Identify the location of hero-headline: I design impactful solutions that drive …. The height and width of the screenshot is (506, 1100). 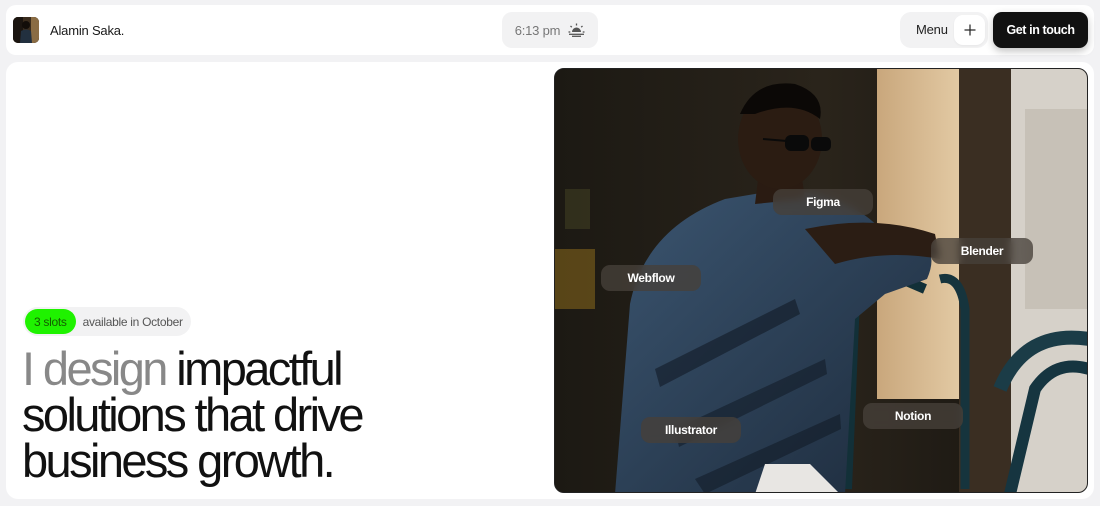
(232, 414).